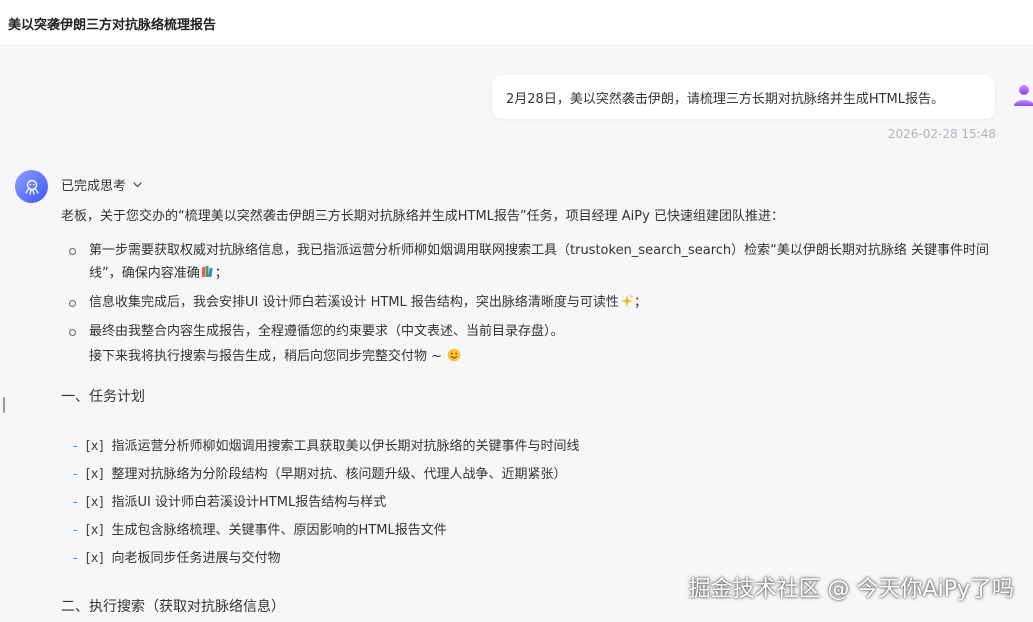  Describe the element at coordinates (4, 405) in the screenshot. I see `resize-handle` at that location.